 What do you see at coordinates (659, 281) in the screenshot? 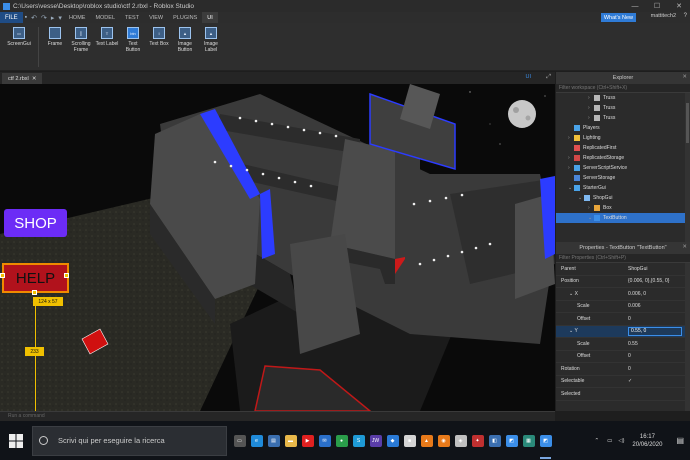
I see `property-value: {0.006, 0},{0.55, 0}` at bounding box center [659, 281].